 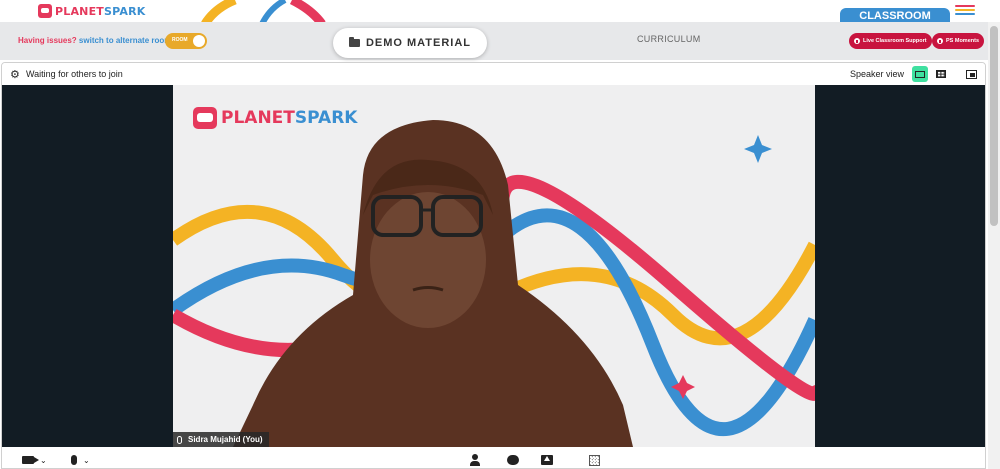 I want to click on meeting-controls: ⌄ ⌄, so click(x=493, y=457).